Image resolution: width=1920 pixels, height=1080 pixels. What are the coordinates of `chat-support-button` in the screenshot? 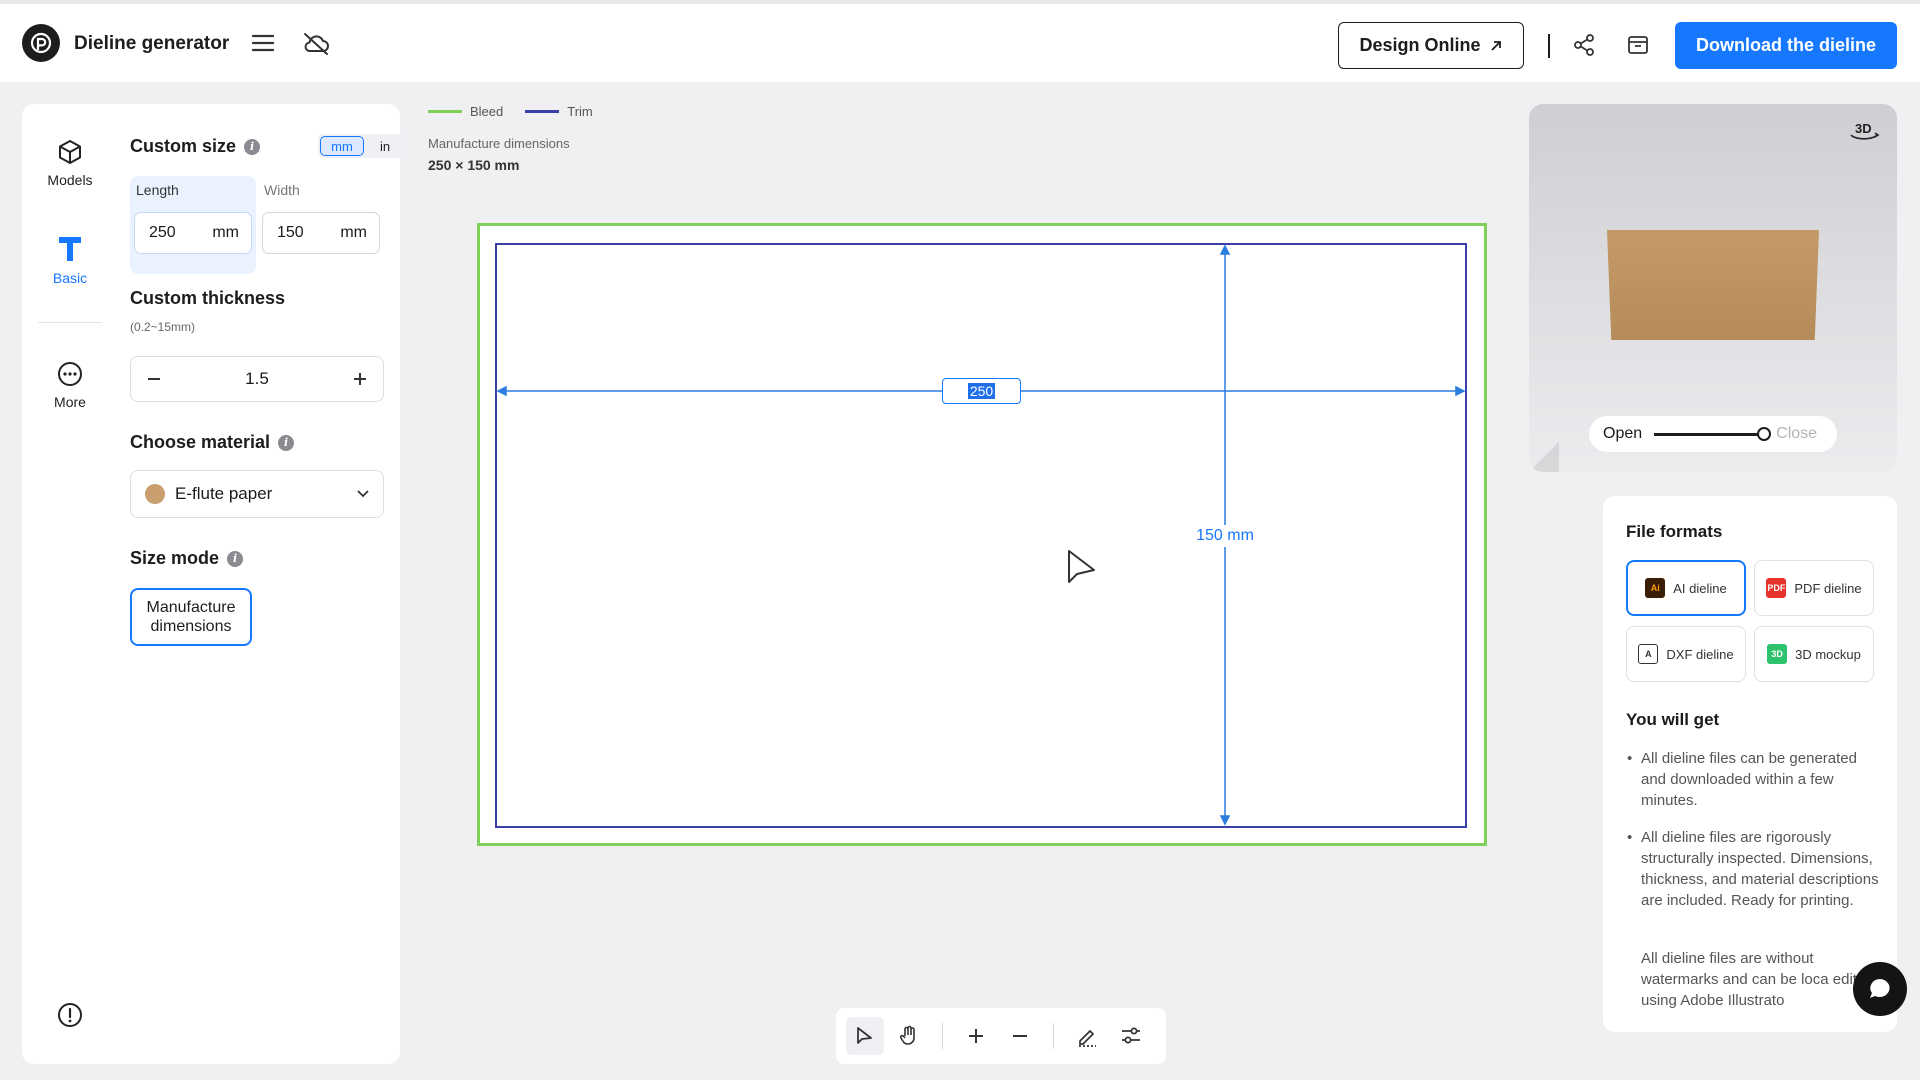 It's located at (1880, 989).